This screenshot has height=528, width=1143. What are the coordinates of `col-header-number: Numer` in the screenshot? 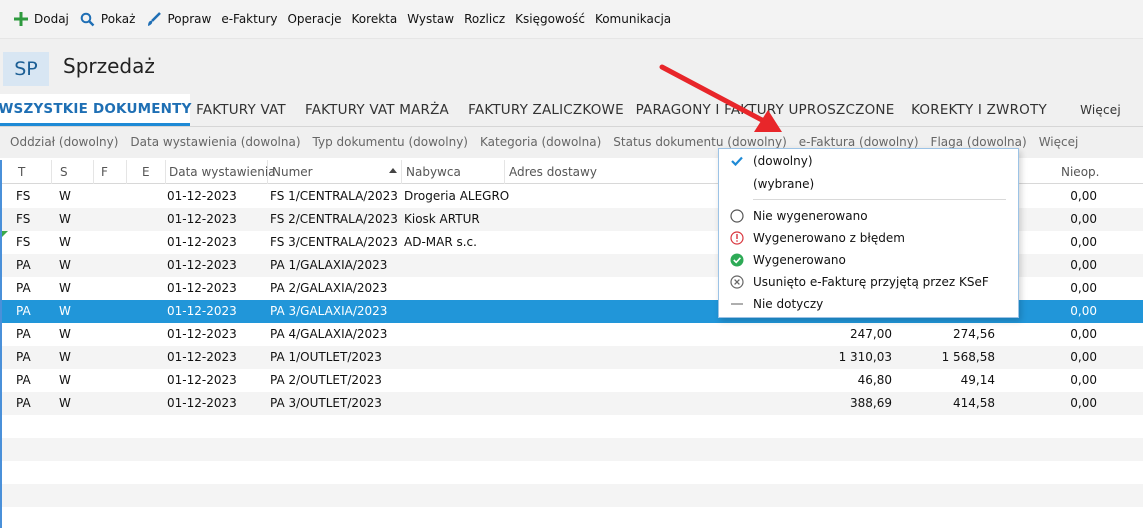 It's located at (335, 172).